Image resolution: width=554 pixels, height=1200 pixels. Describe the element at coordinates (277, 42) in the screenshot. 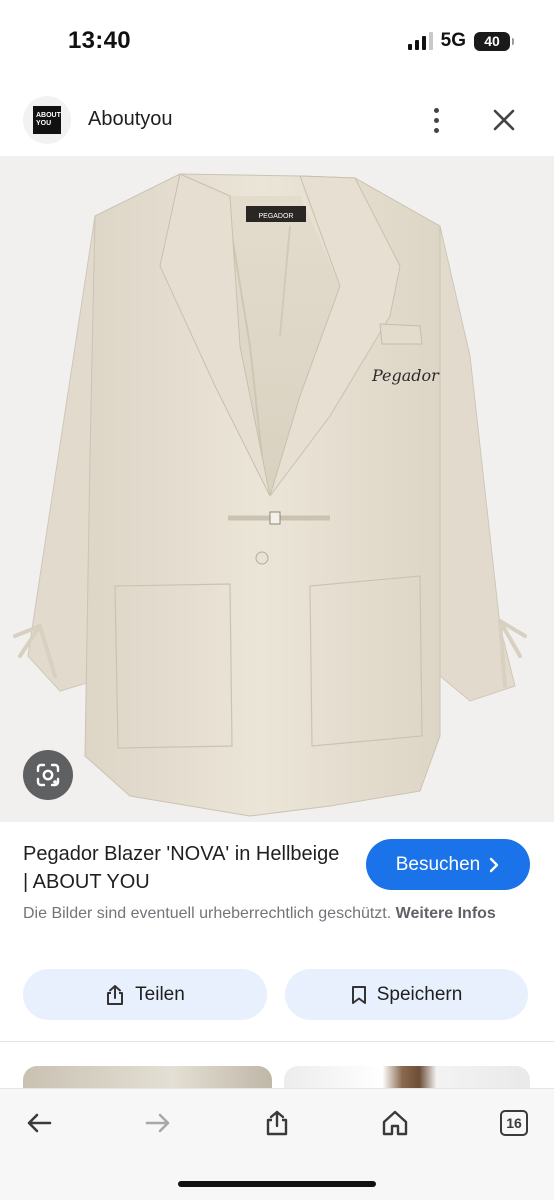

I see `status-bar: 13:40 5G 40` at that location.